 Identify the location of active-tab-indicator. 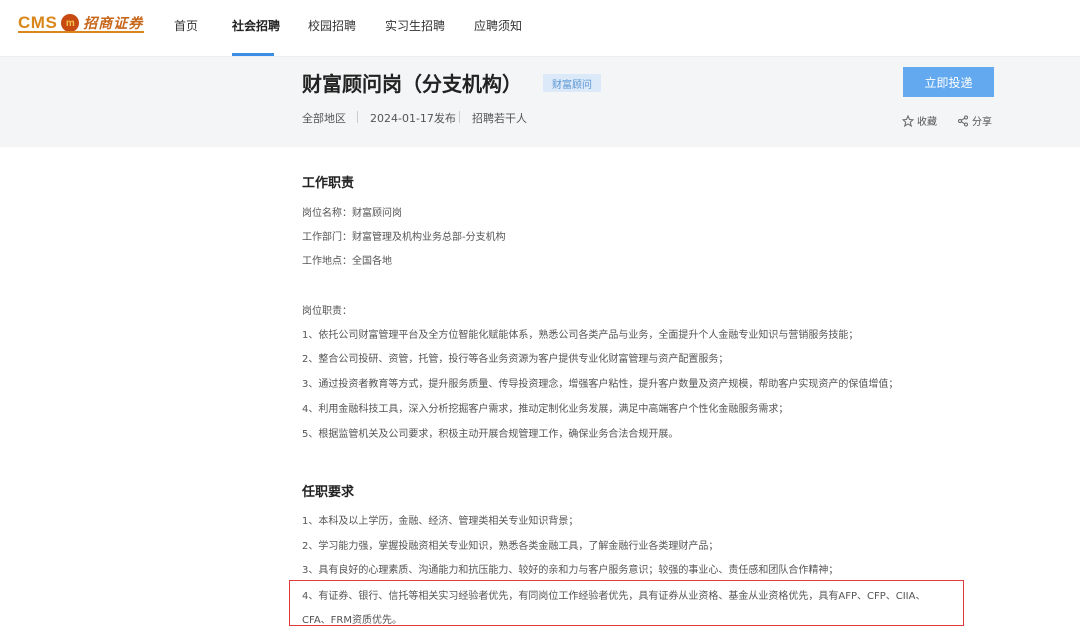
(253, 54).